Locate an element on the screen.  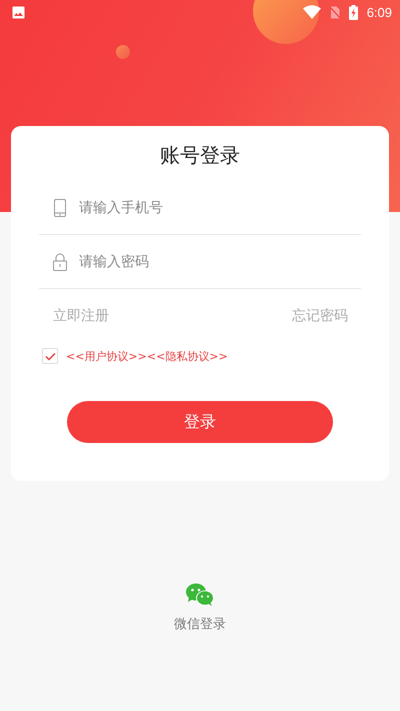
wifi-icon is located at coordinates (311, 12).